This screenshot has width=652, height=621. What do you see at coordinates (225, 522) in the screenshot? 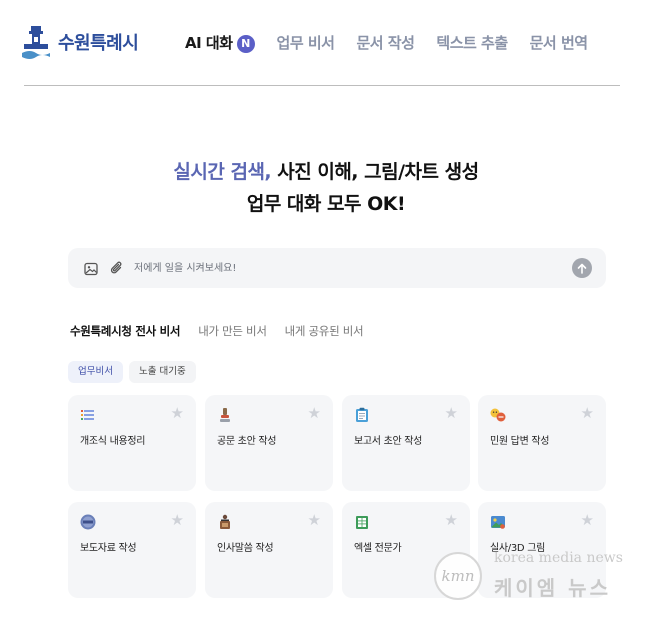
I see `podium-icon` at bounding box center [225, 522].